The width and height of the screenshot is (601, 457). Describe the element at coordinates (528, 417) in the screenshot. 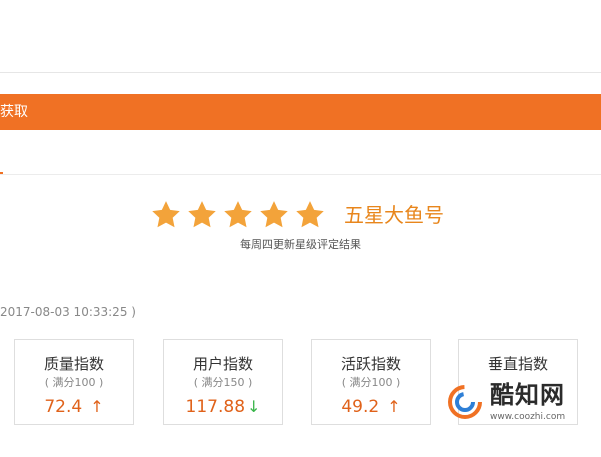

I see `watermark-url: www.coozhi.com` at that location.